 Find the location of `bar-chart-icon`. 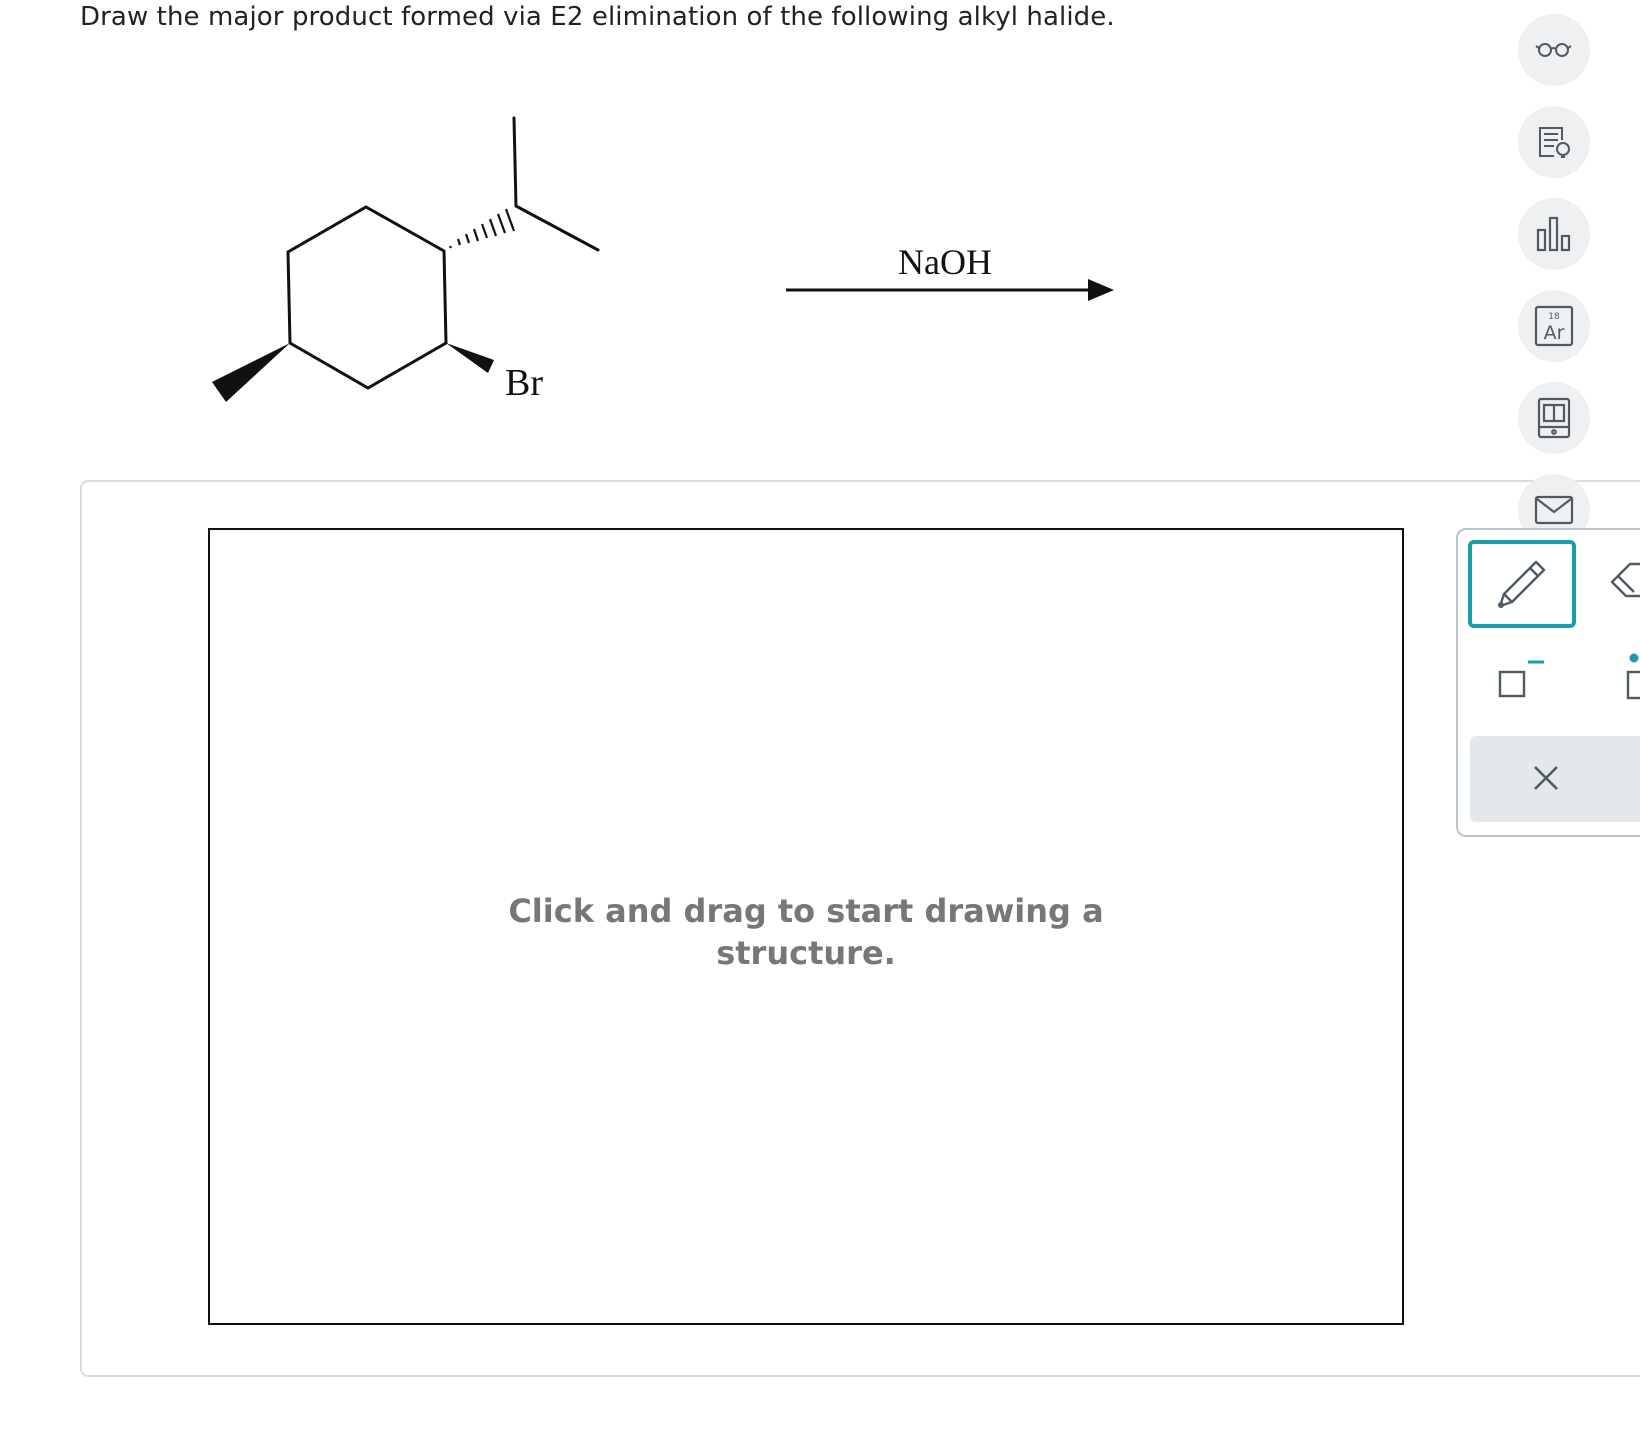

bar-chart-icon is located at coordinates (1553, 234).